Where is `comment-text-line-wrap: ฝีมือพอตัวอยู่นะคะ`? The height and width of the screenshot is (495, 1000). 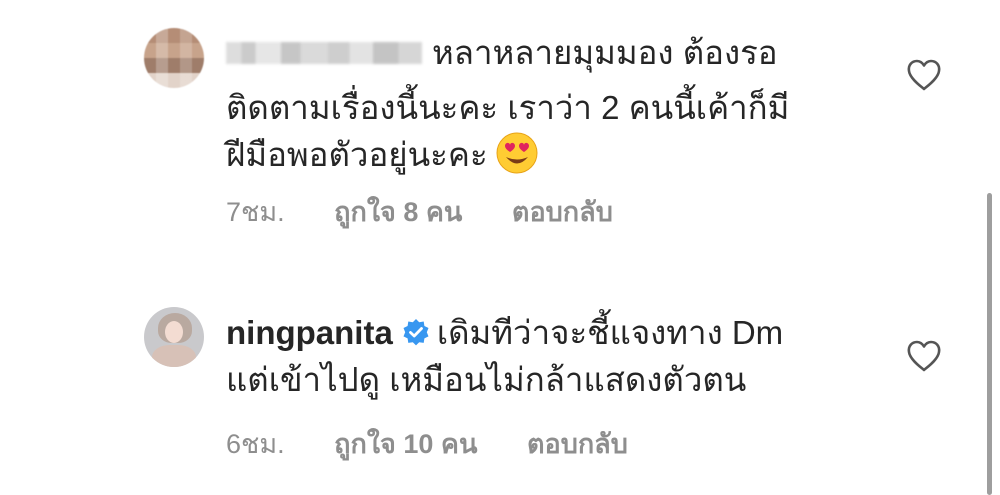
comment-text-line-wrap: ฝีมือพอตัวอยู่นะคะ is located at coordinates (382, 153).